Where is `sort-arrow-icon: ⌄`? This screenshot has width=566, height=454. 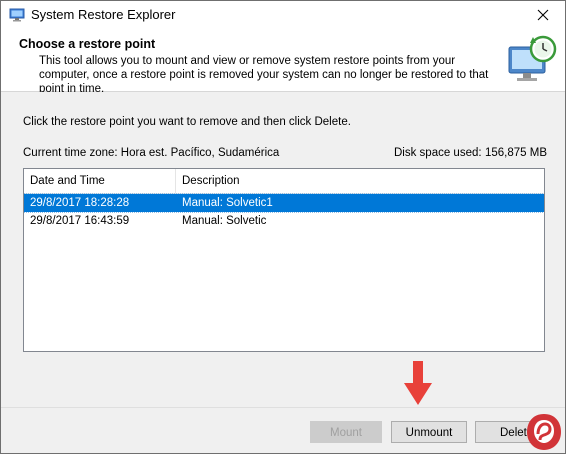 sort-arrow-icon: ⌄ is located at coordinates (99, 178).